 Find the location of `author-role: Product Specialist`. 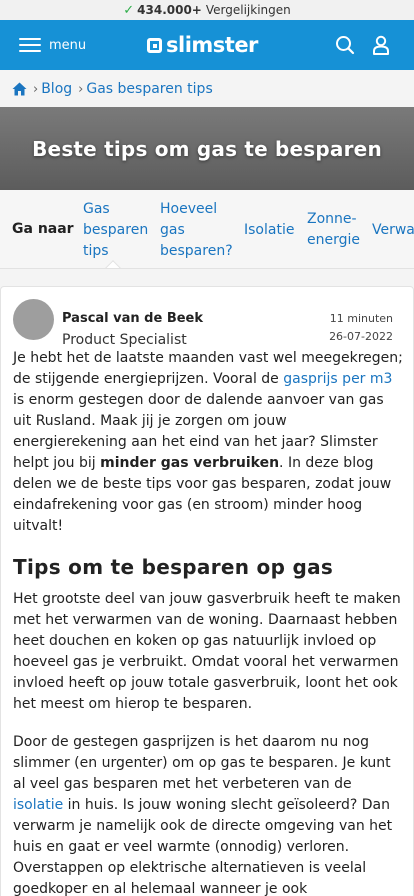

author-role: Product Specialist is located at coordinates (124, 340).